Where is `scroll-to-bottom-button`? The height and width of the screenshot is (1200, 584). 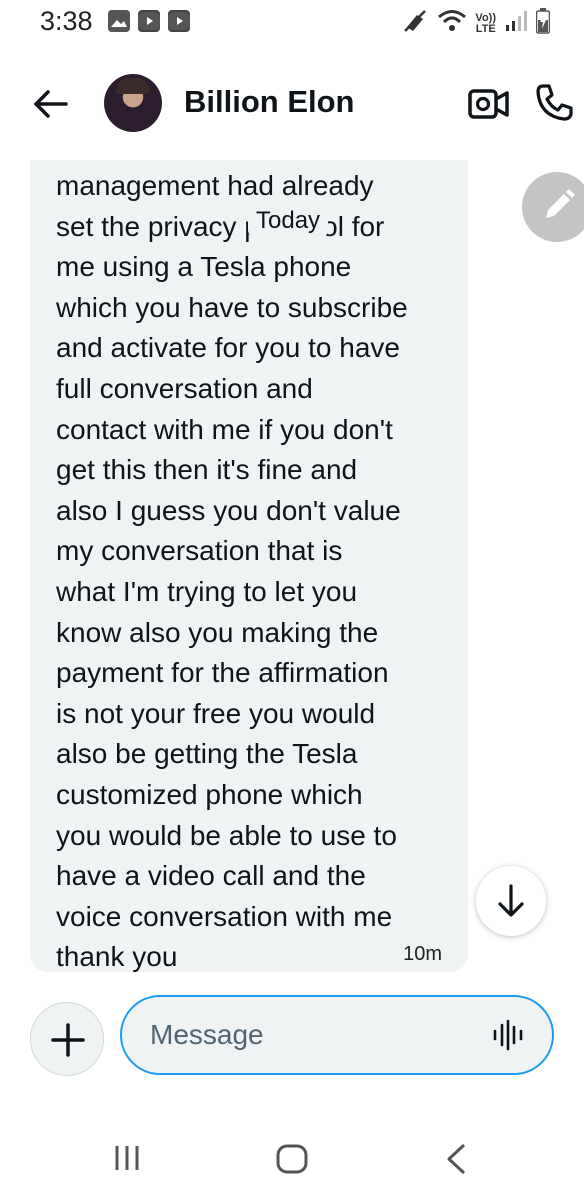
scroll-to-bottom-button is located at coordinates (511, 901).